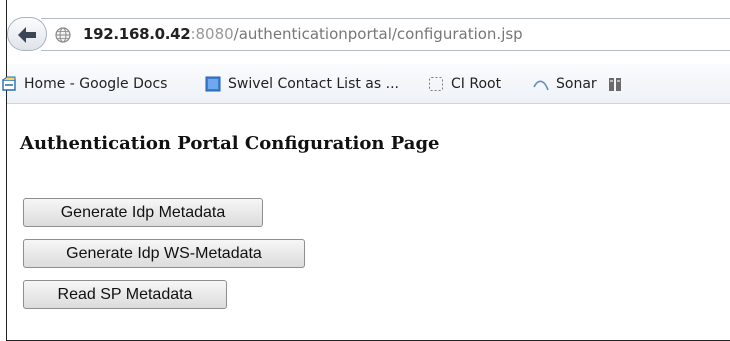 The width and height of the screenshot is (730, 341). Describe the element at coordinates (213, 84) in the screenshot. I see `document-icon` at that location.